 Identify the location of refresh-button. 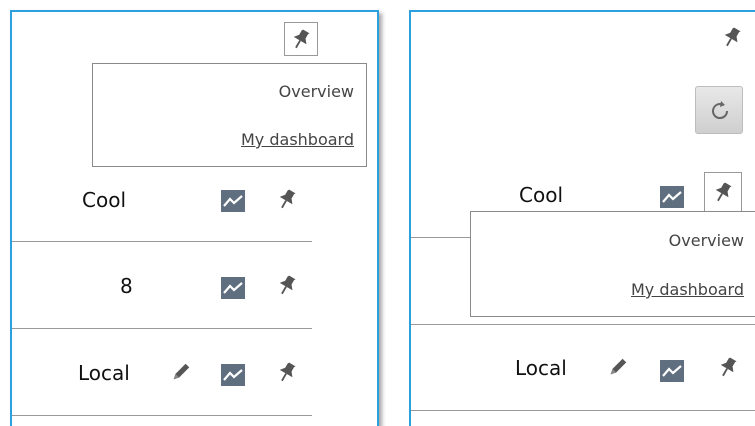
(719, 110).